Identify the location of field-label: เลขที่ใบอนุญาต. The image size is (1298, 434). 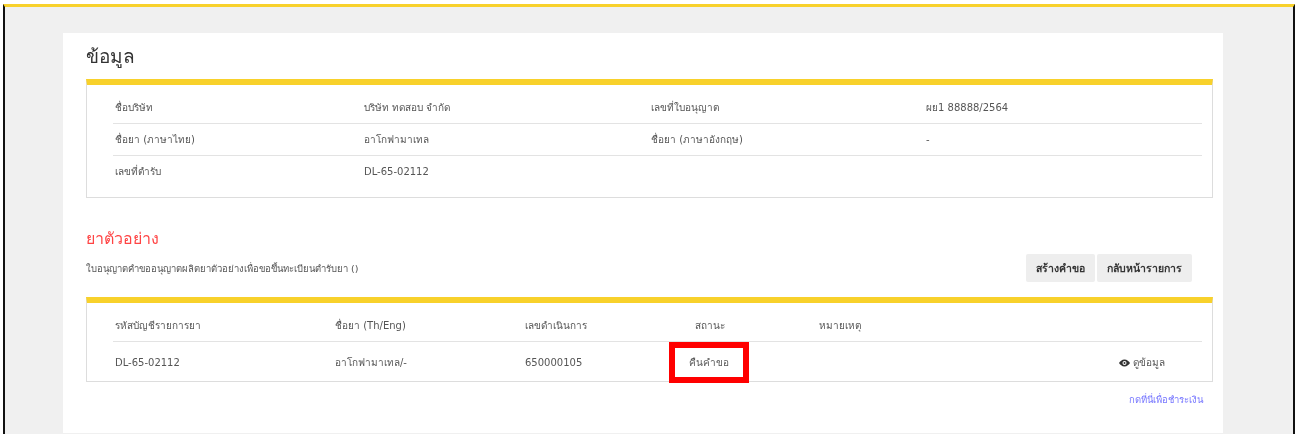
(685, 107).